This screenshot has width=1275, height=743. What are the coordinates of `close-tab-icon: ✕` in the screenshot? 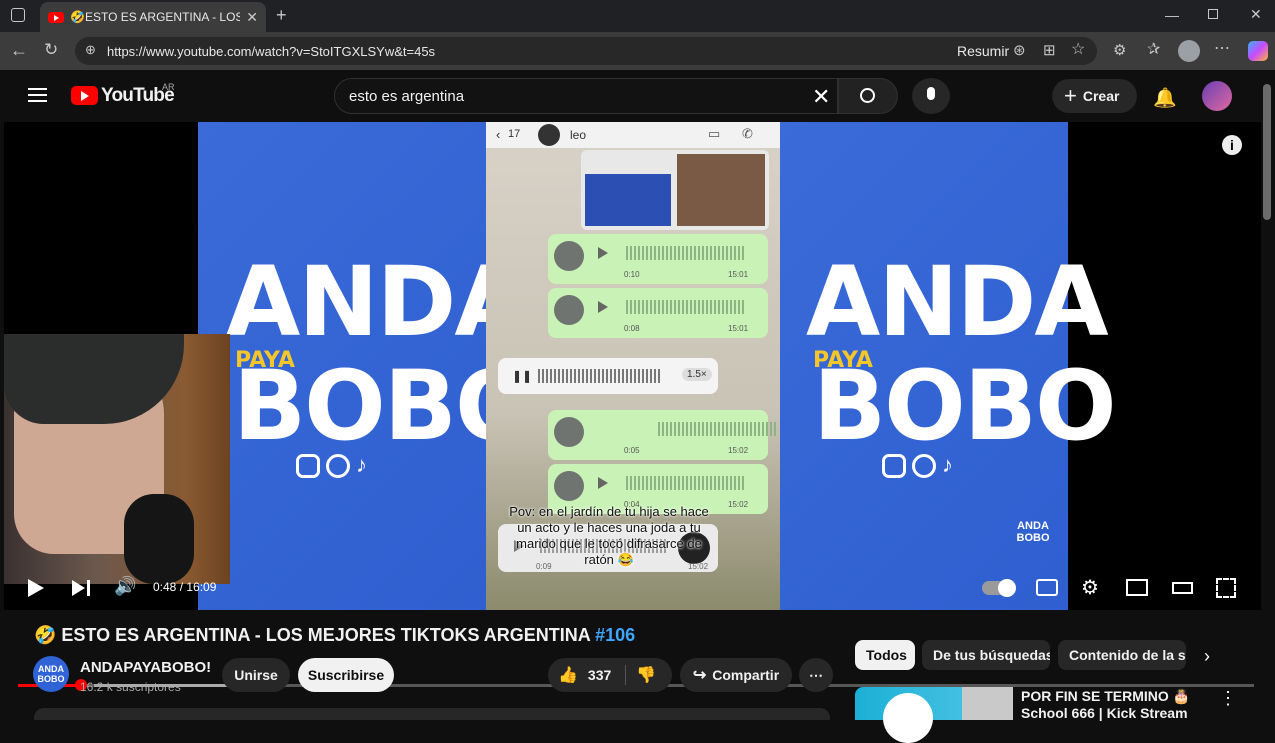 It's located at (252, 17).